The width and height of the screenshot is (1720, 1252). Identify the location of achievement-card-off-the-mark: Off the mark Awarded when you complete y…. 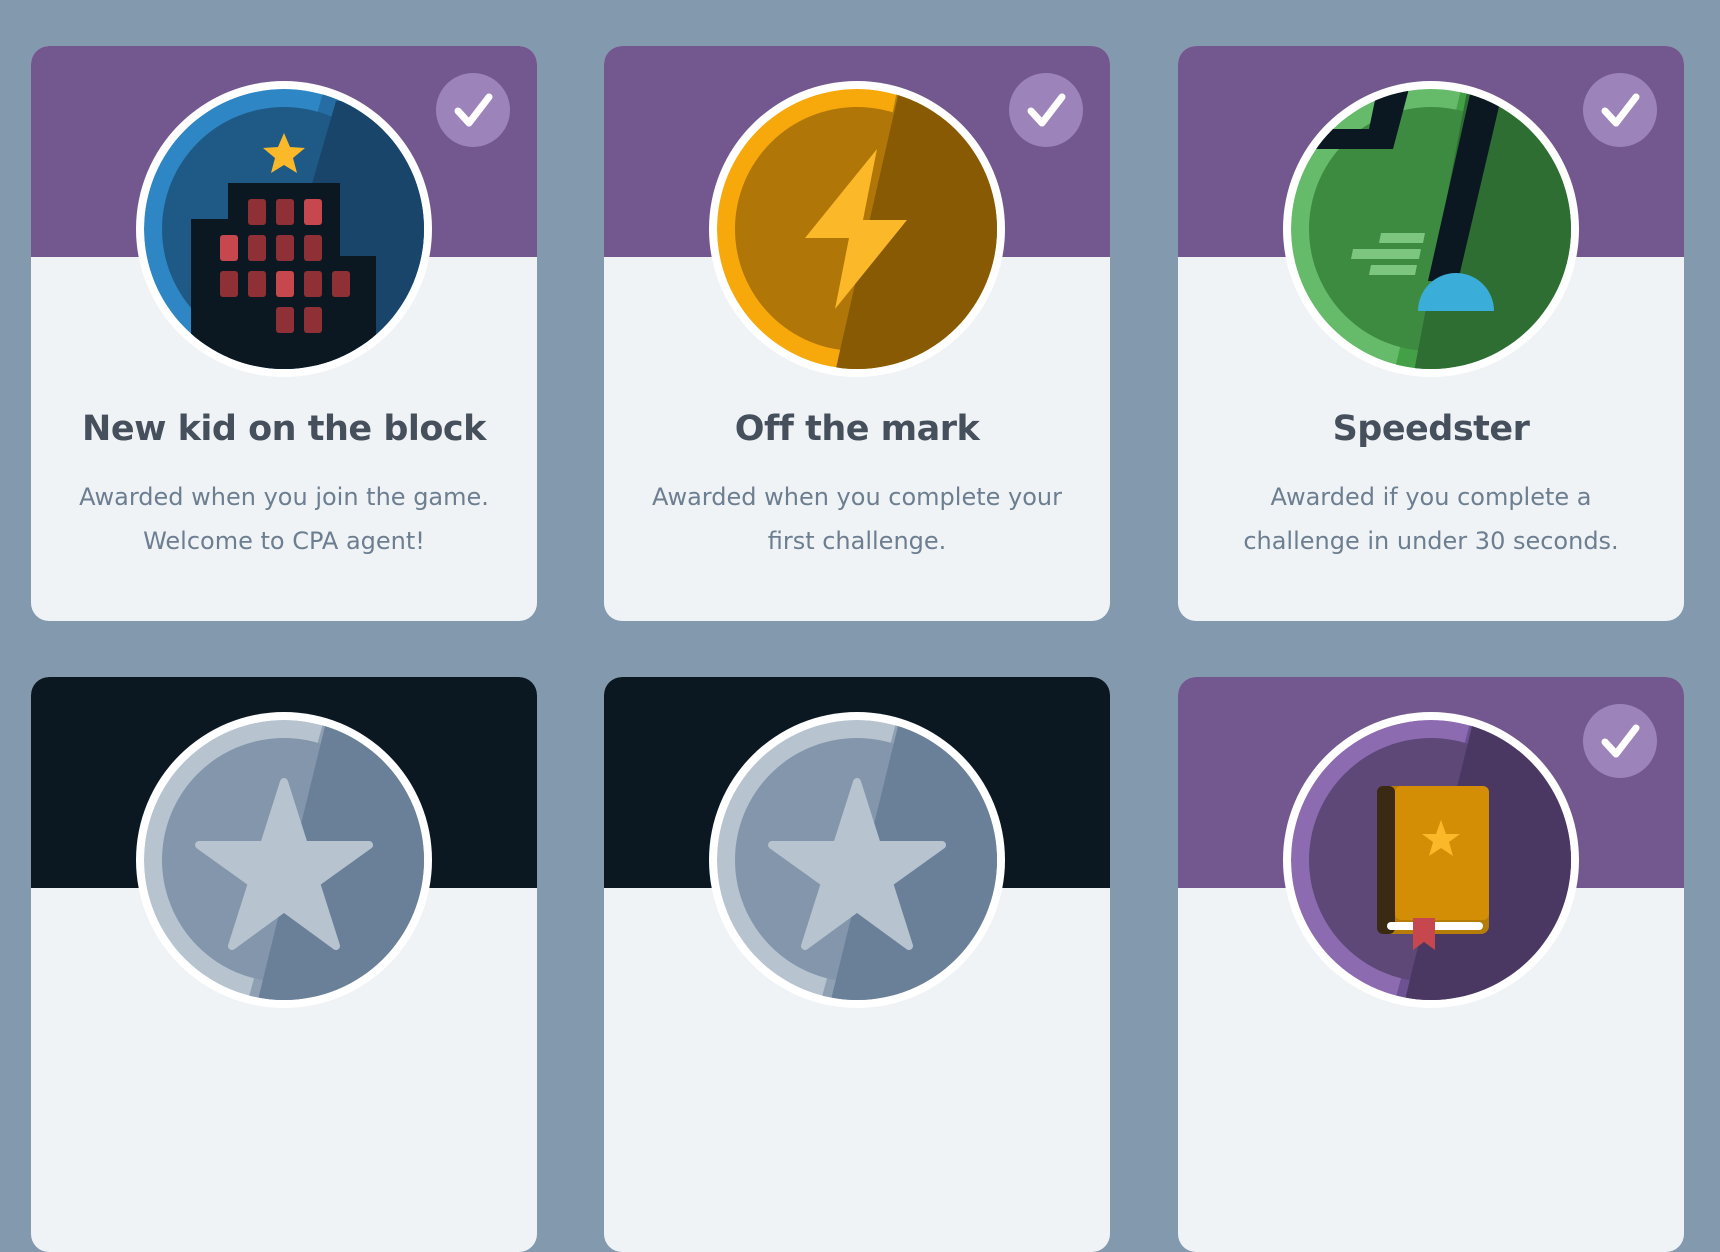
(857, 333).